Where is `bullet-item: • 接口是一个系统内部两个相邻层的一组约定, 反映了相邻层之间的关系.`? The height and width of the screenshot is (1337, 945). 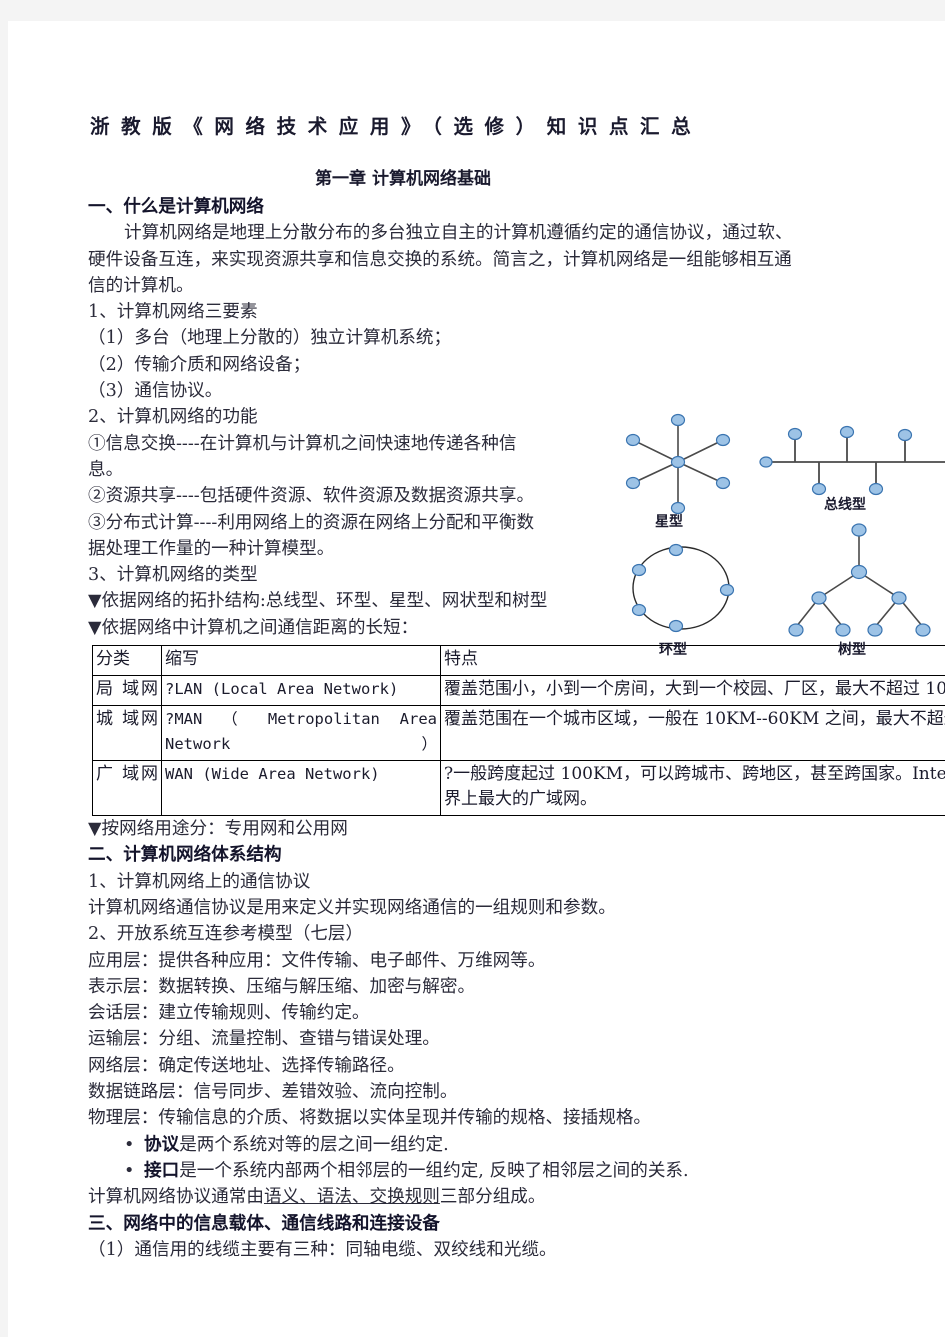
bullet-item: • 接口是一个系统内部两个相邻层的一组约定, 反映了相邻层之间的关系. is located at coordinates (516, 1171).